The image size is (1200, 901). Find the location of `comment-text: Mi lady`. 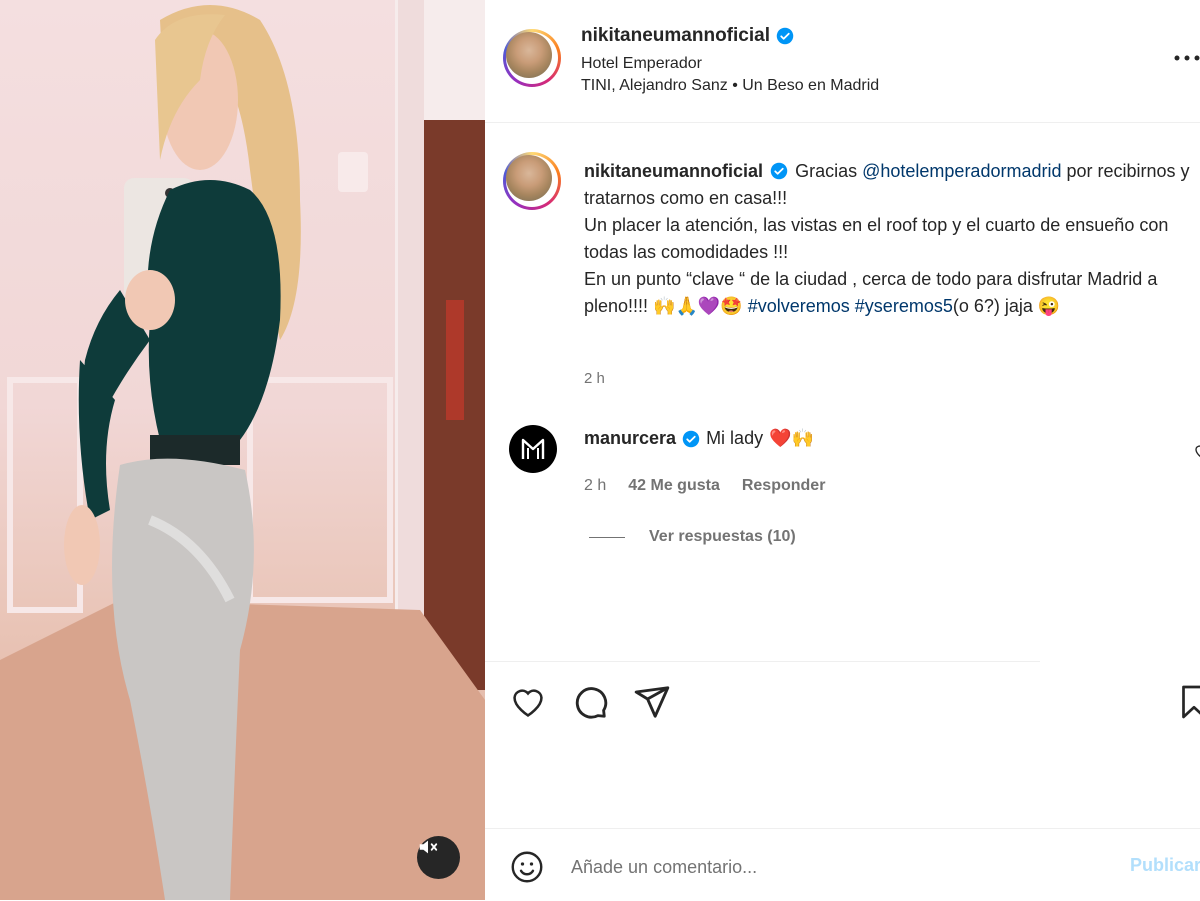

comment-text: Mi lady is located at coordinates (735, 438).